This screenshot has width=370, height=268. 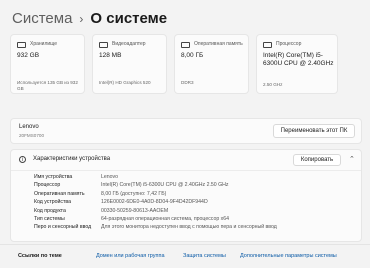 What do you see at coordinates (298, 59) in the screenshot?
I see `card-value: Intel(R) Core(TM) i5-6300U CPU @ 2.40GHz` at bounding box center [298, 59].